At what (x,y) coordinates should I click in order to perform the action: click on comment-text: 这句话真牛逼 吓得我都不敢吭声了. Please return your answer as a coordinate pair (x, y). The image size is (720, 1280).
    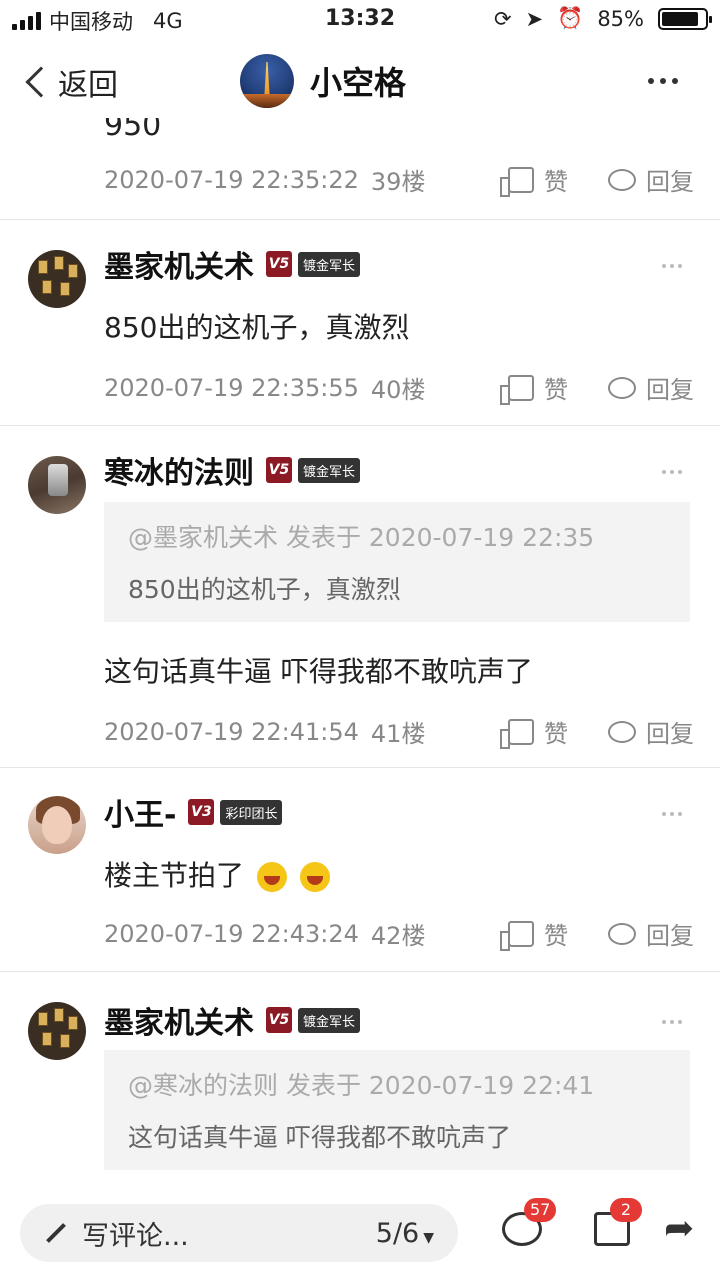
    Looking at the image, I should click on (318, 671).